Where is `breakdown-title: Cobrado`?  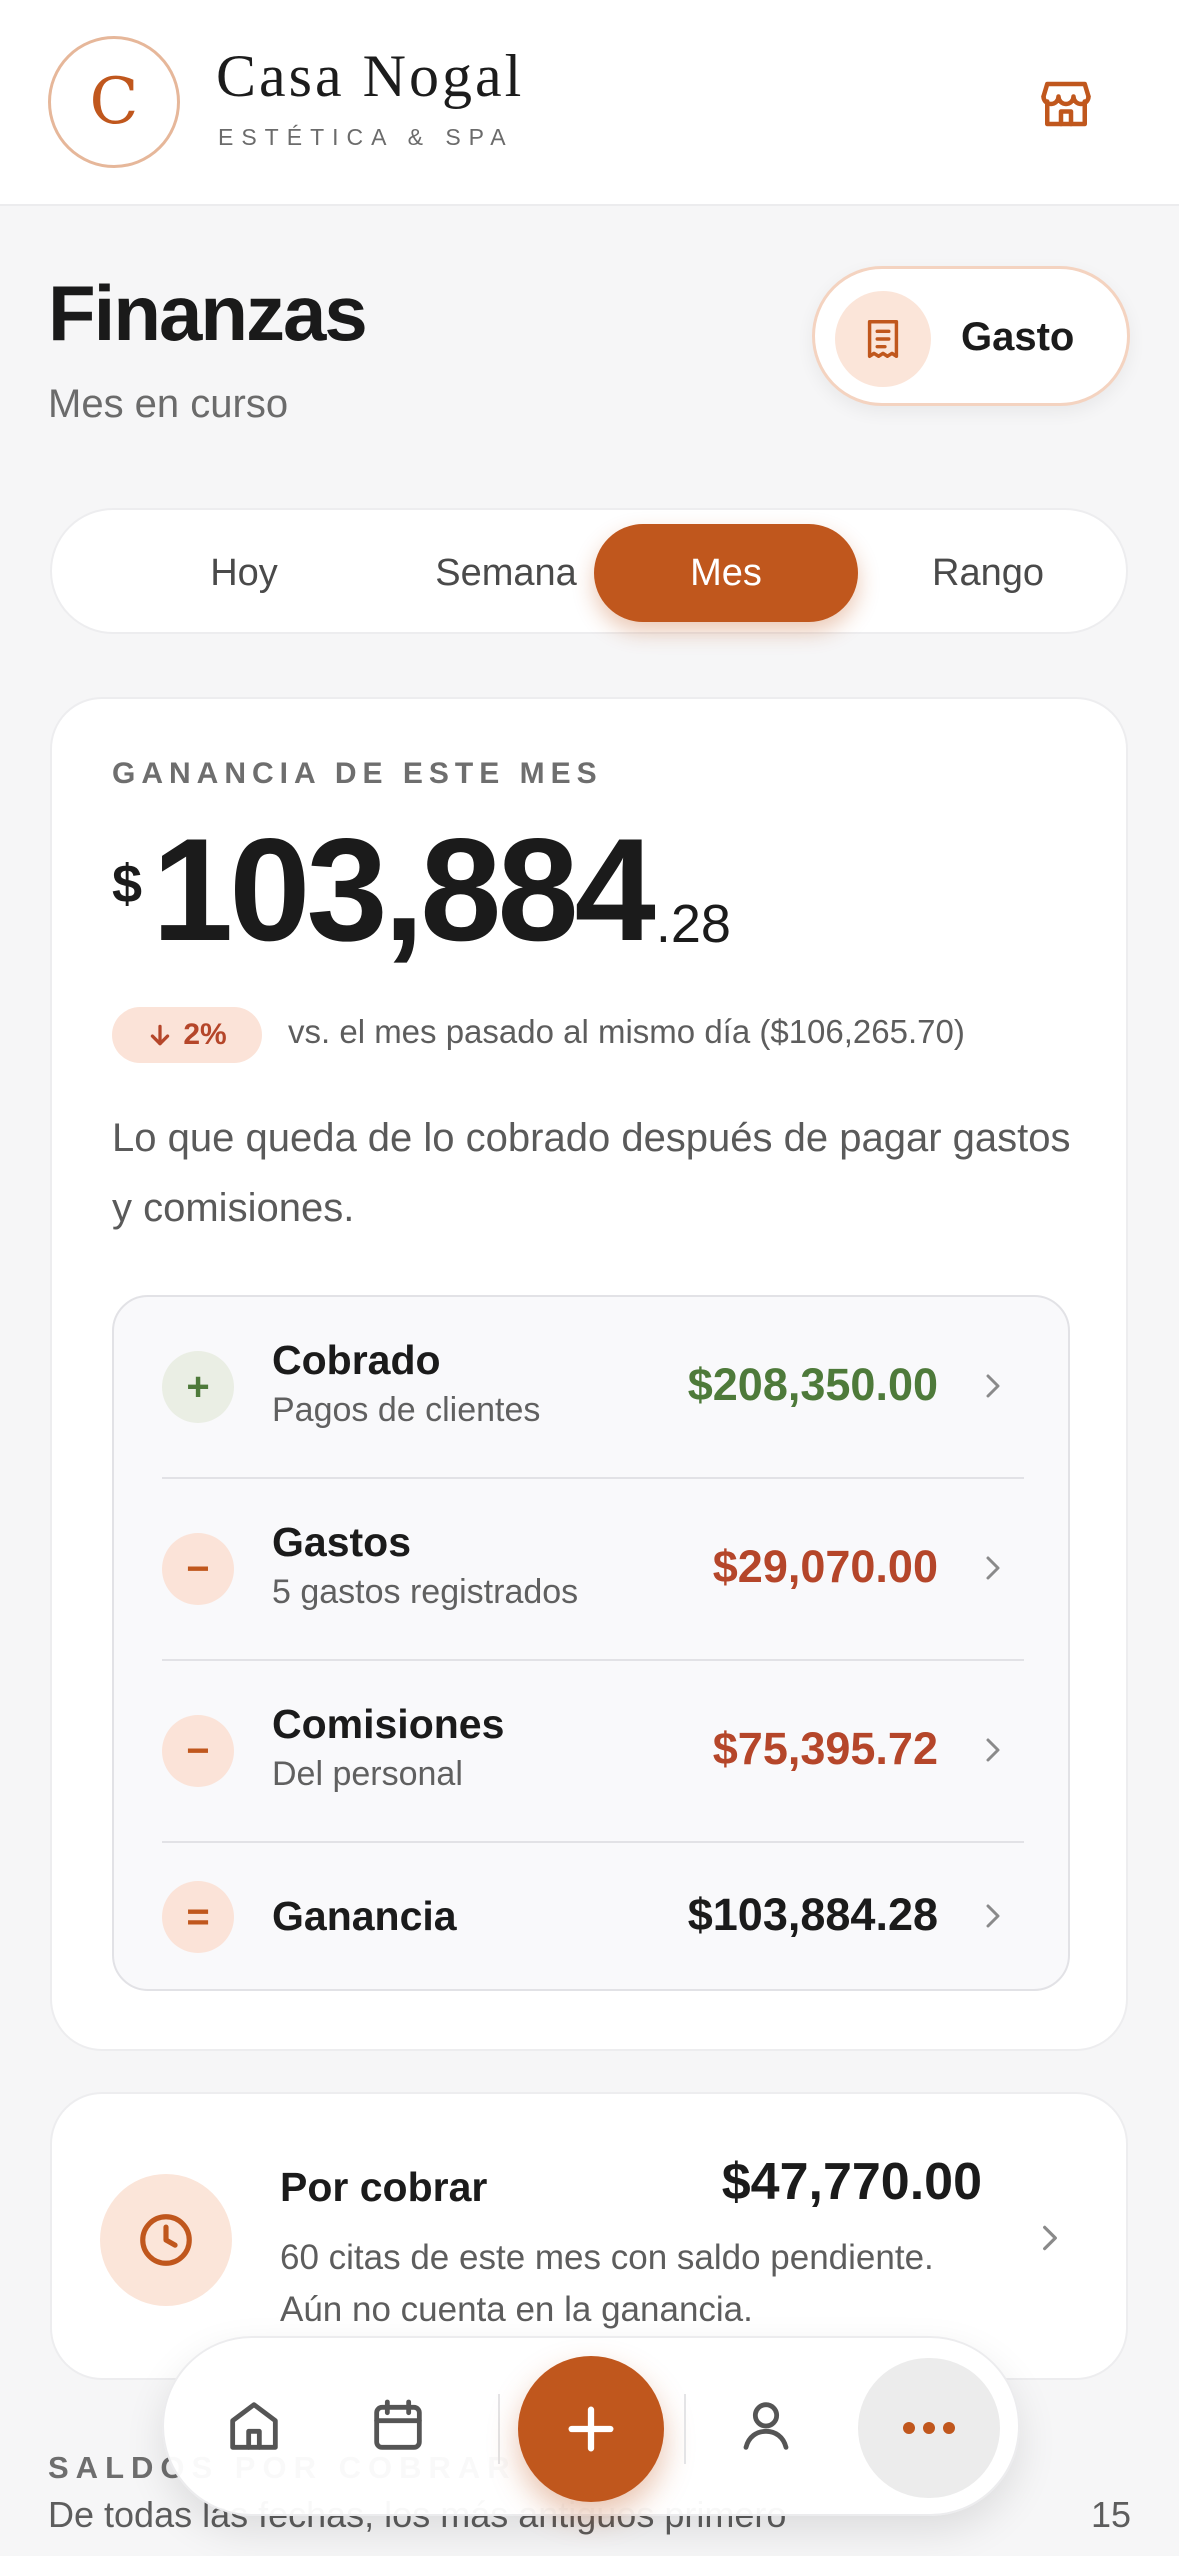
breakdown-title: Cobrado is located at coordinates (356, 1360).